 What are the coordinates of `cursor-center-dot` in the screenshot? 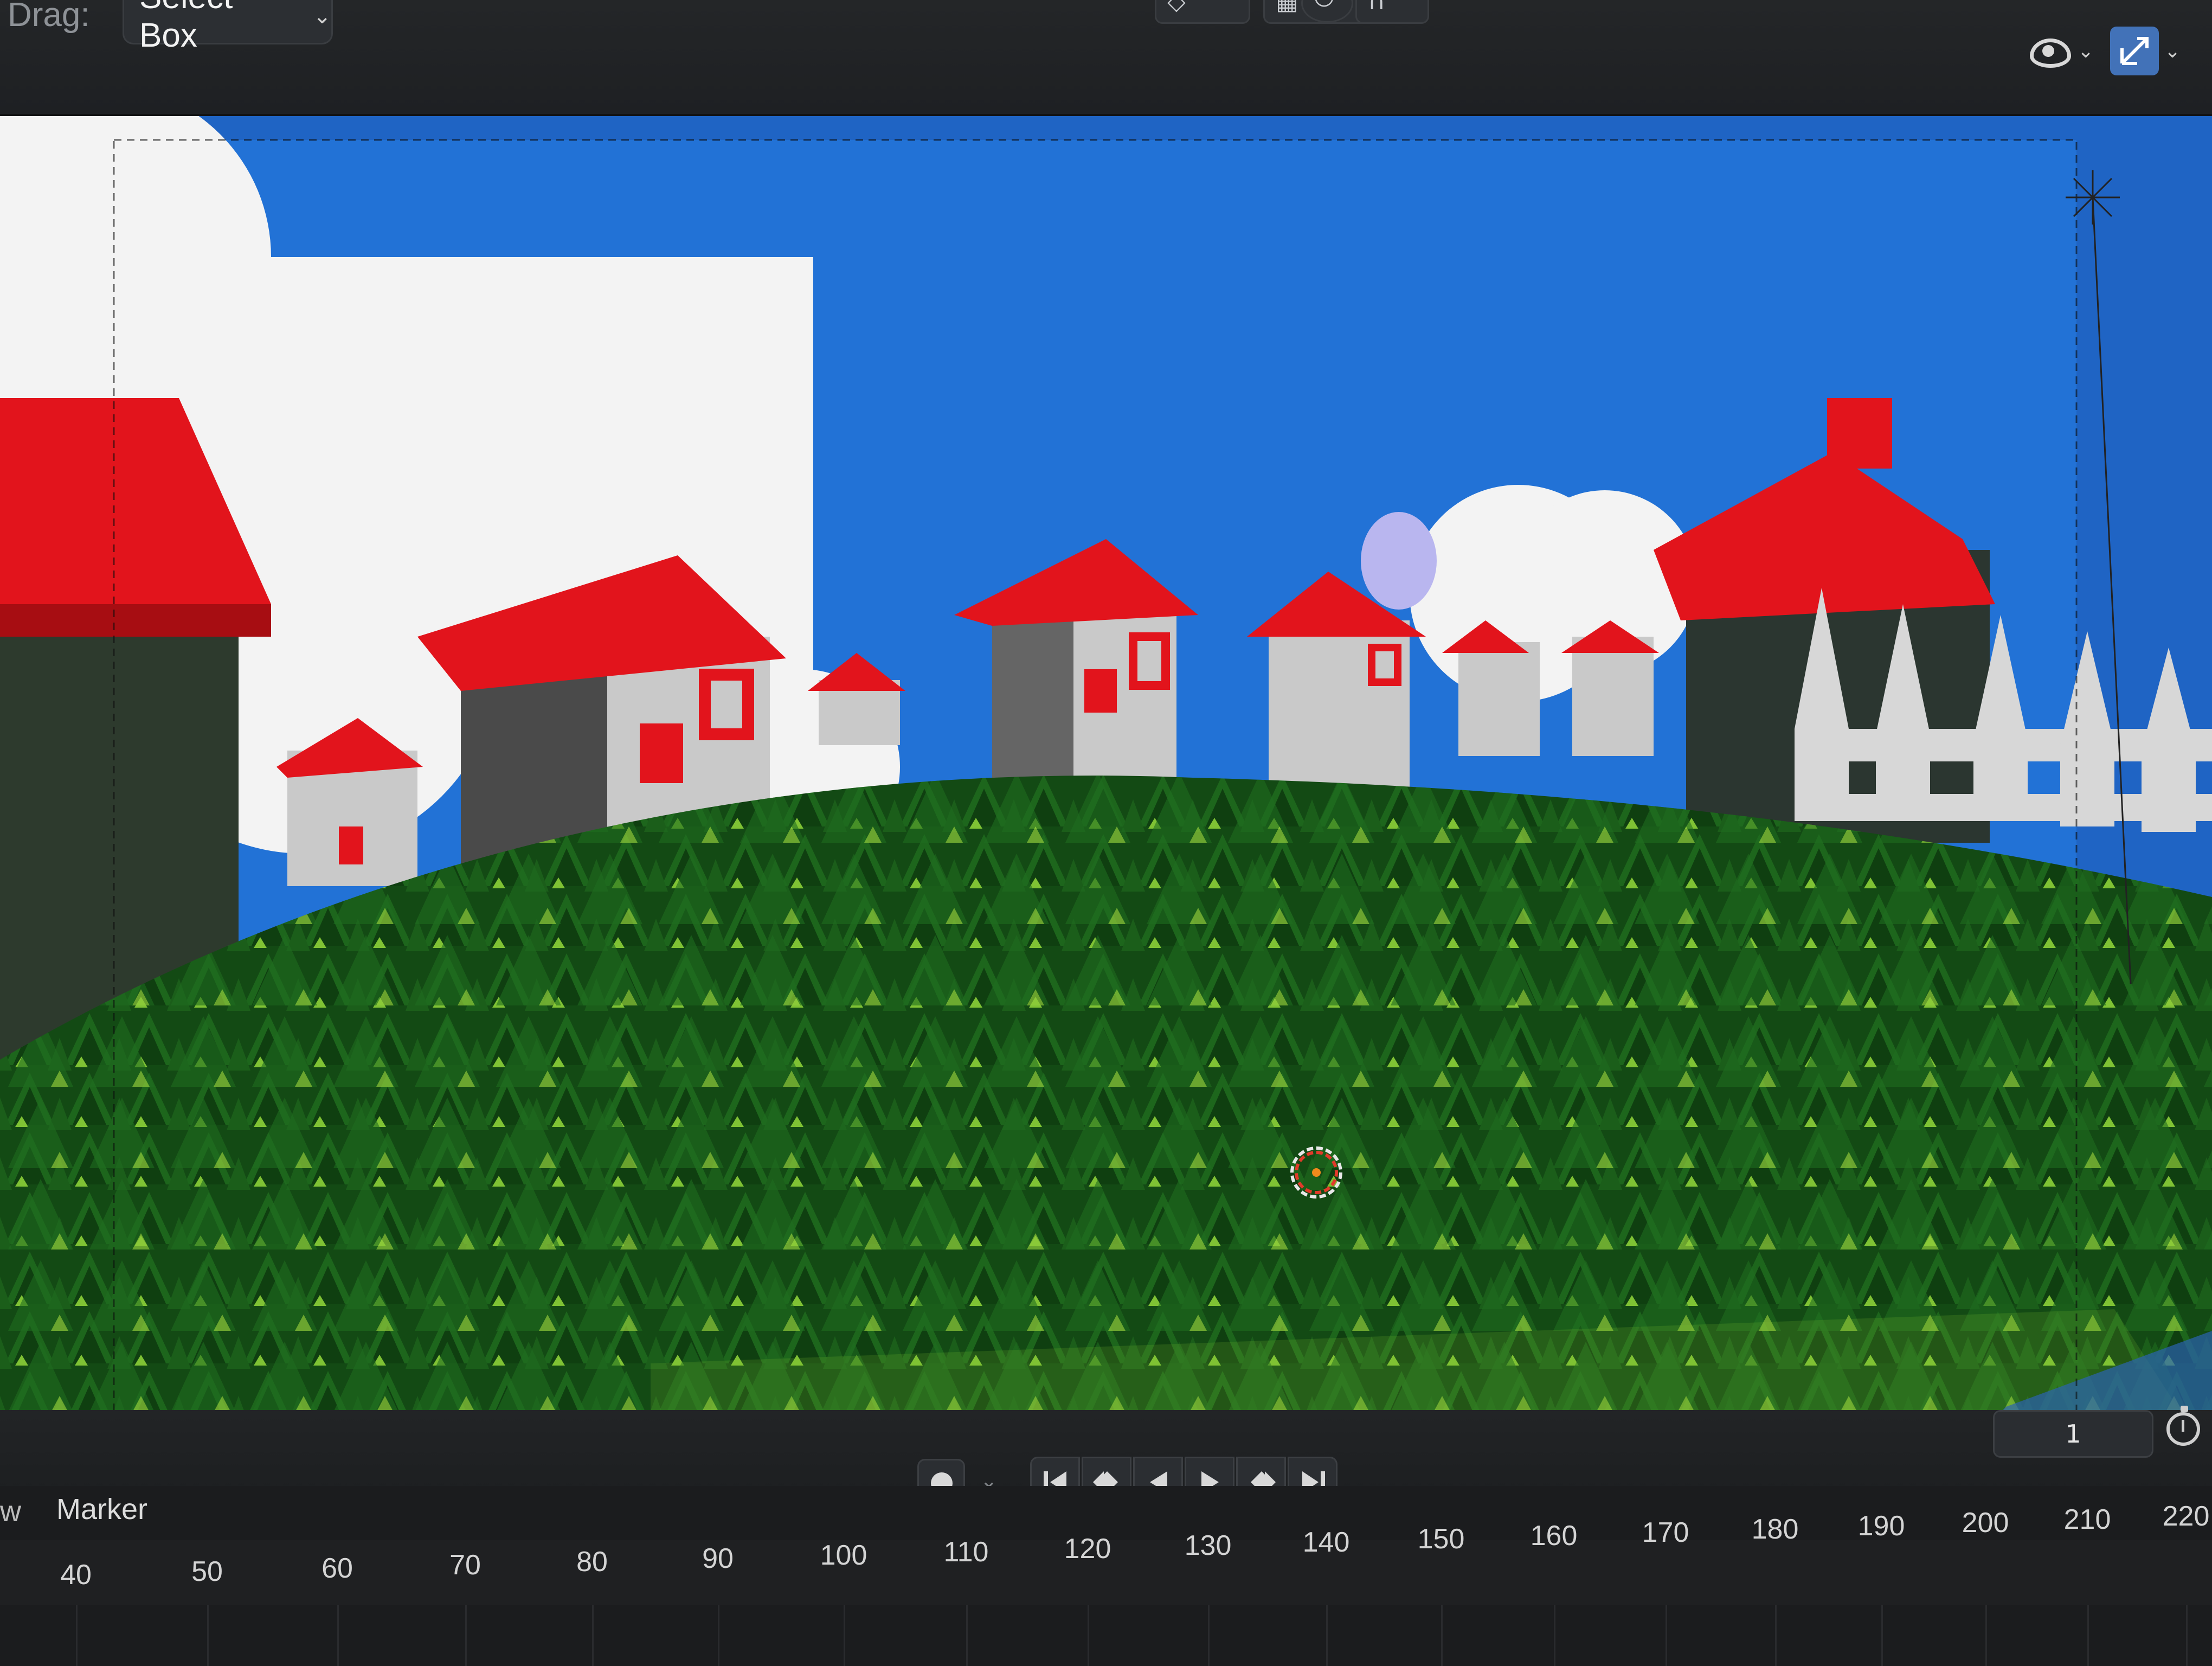 It's located at (1316, 1172).